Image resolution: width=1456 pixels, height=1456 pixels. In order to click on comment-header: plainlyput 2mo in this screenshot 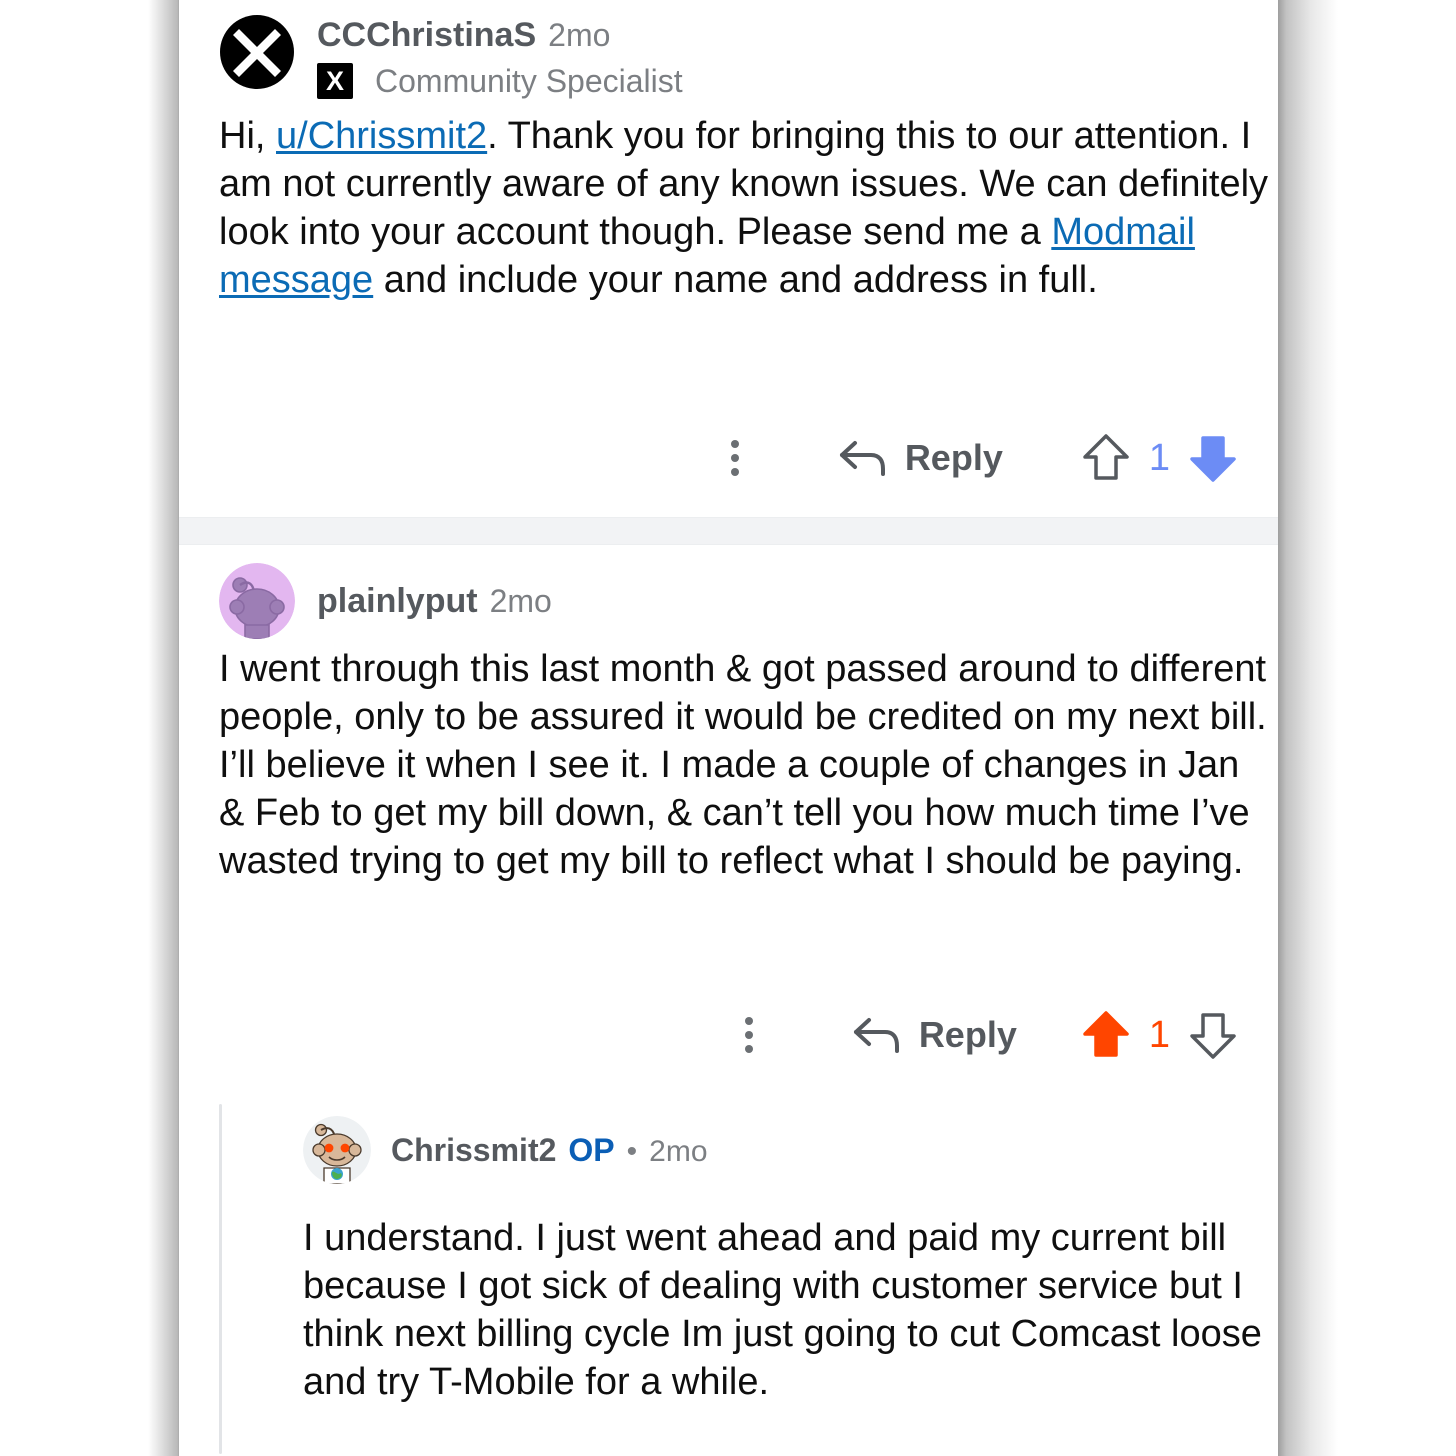, I will do `click(385, 601)`.